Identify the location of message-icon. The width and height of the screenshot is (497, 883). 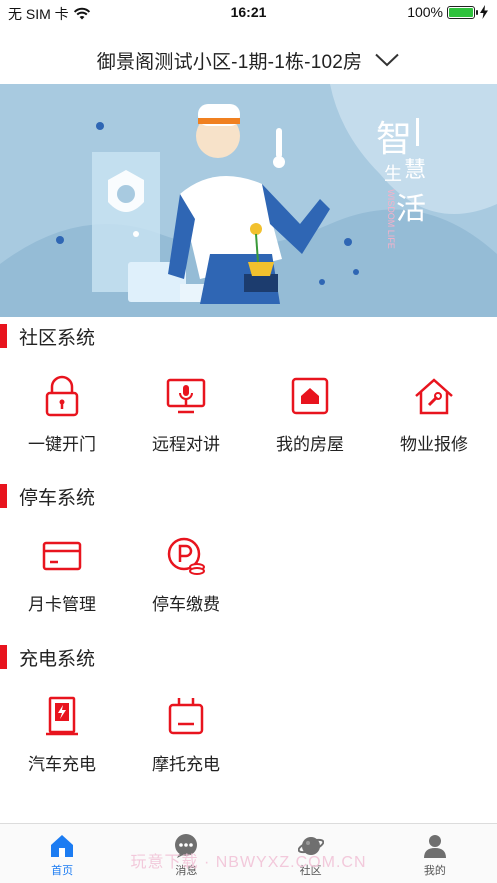
(186, 846).